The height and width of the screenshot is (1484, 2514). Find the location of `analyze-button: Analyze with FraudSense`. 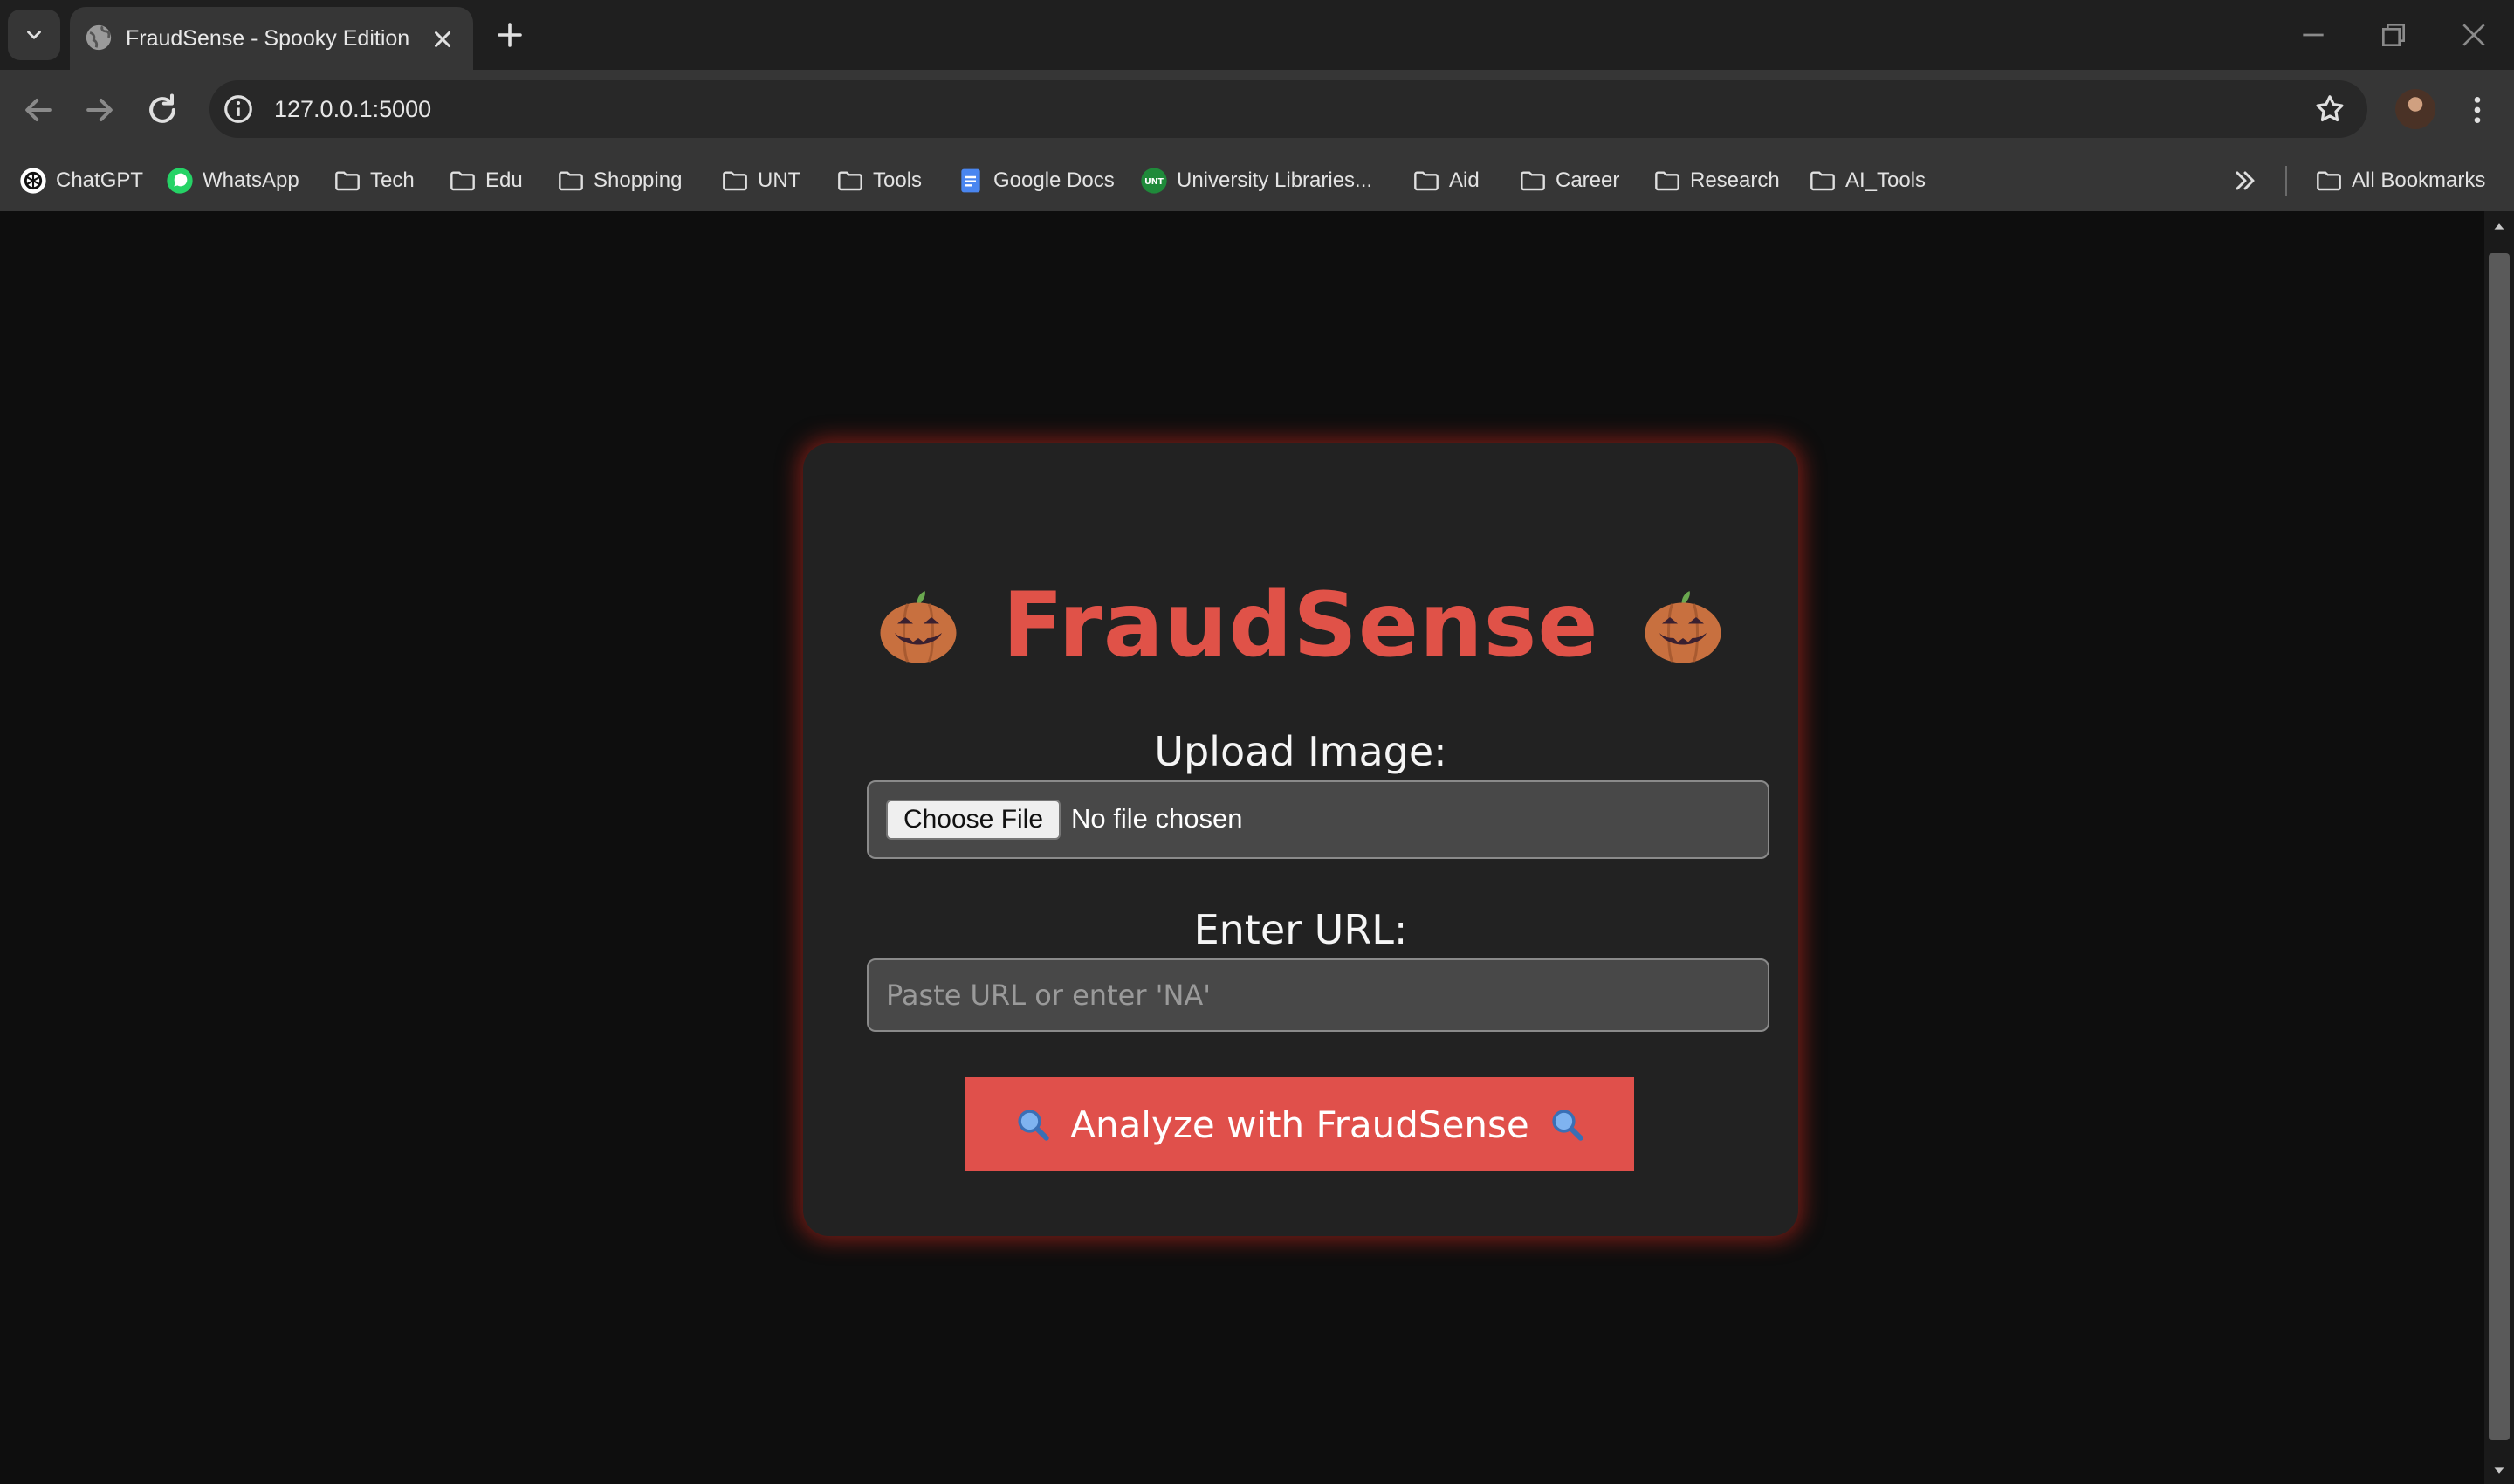

analyze-button: Analyze with FraudSense is located at coordinates (1299, 1124).